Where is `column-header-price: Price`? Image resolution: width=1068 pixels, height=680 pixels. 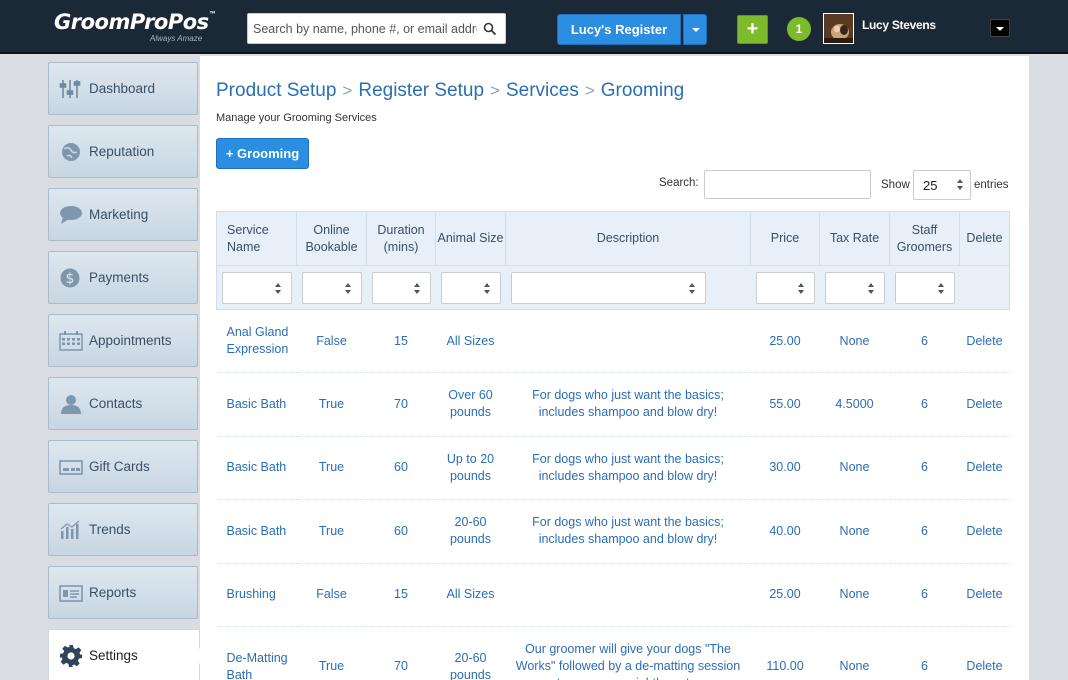
column-header-price: Price is located at coordinates (785, 238).